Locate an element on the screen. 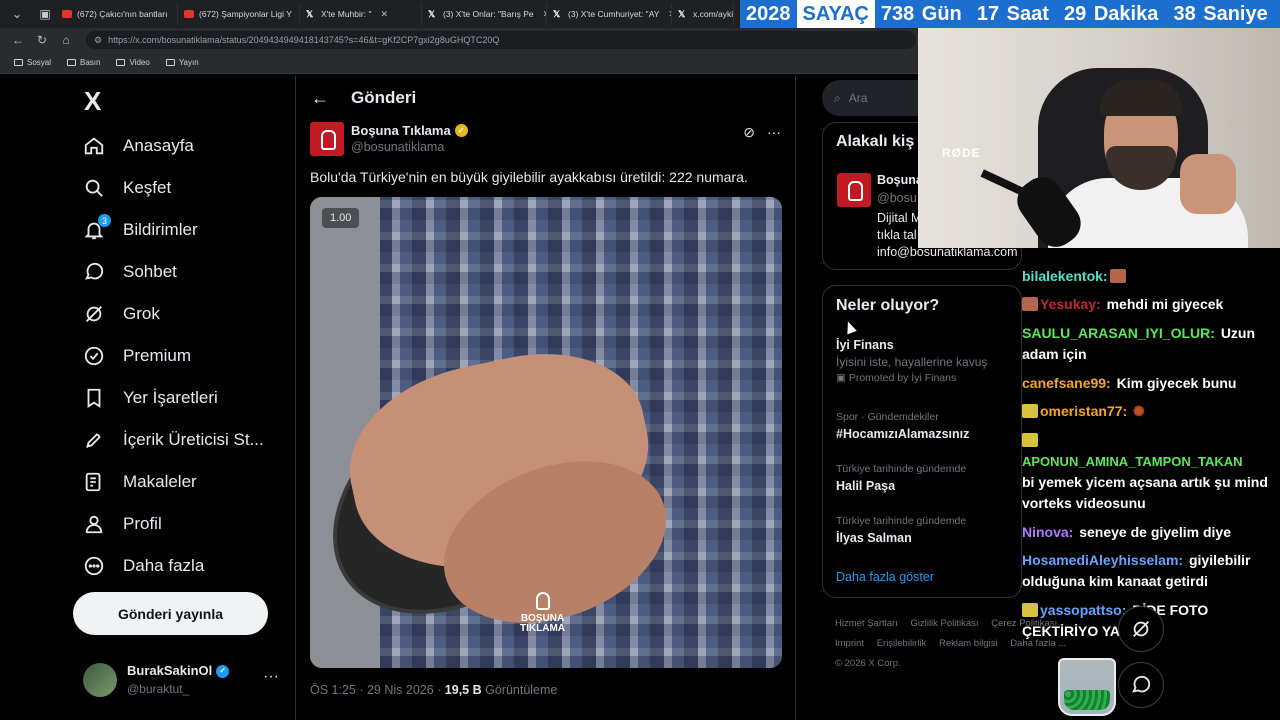 The image size is (1280, 720). post-header: ← Gönderi is located at coordinates (546, 98).